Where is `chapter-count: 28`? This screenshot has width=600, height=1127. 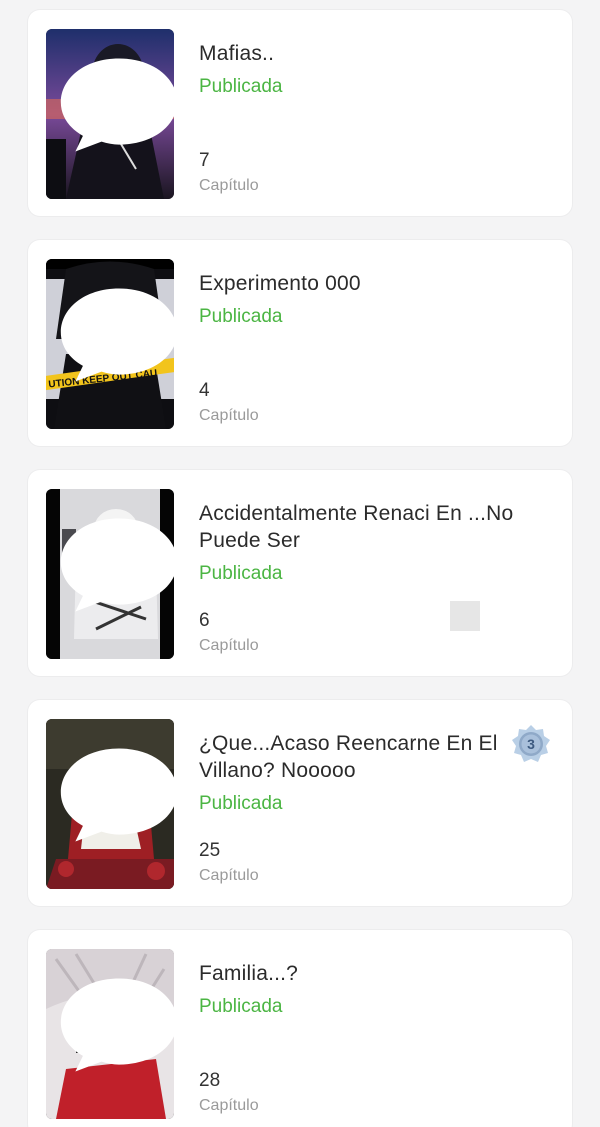
chapter-count: 28 is located at coordinates (210, 1080).